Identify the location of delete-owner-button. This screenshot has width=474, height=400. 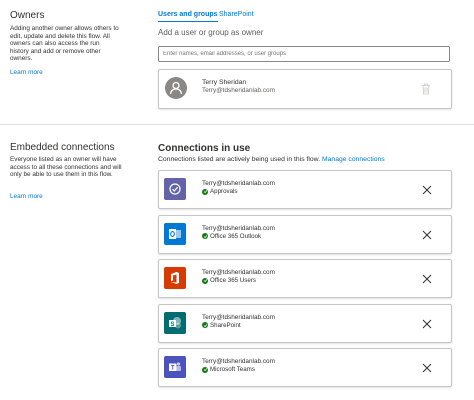
(426, 88).